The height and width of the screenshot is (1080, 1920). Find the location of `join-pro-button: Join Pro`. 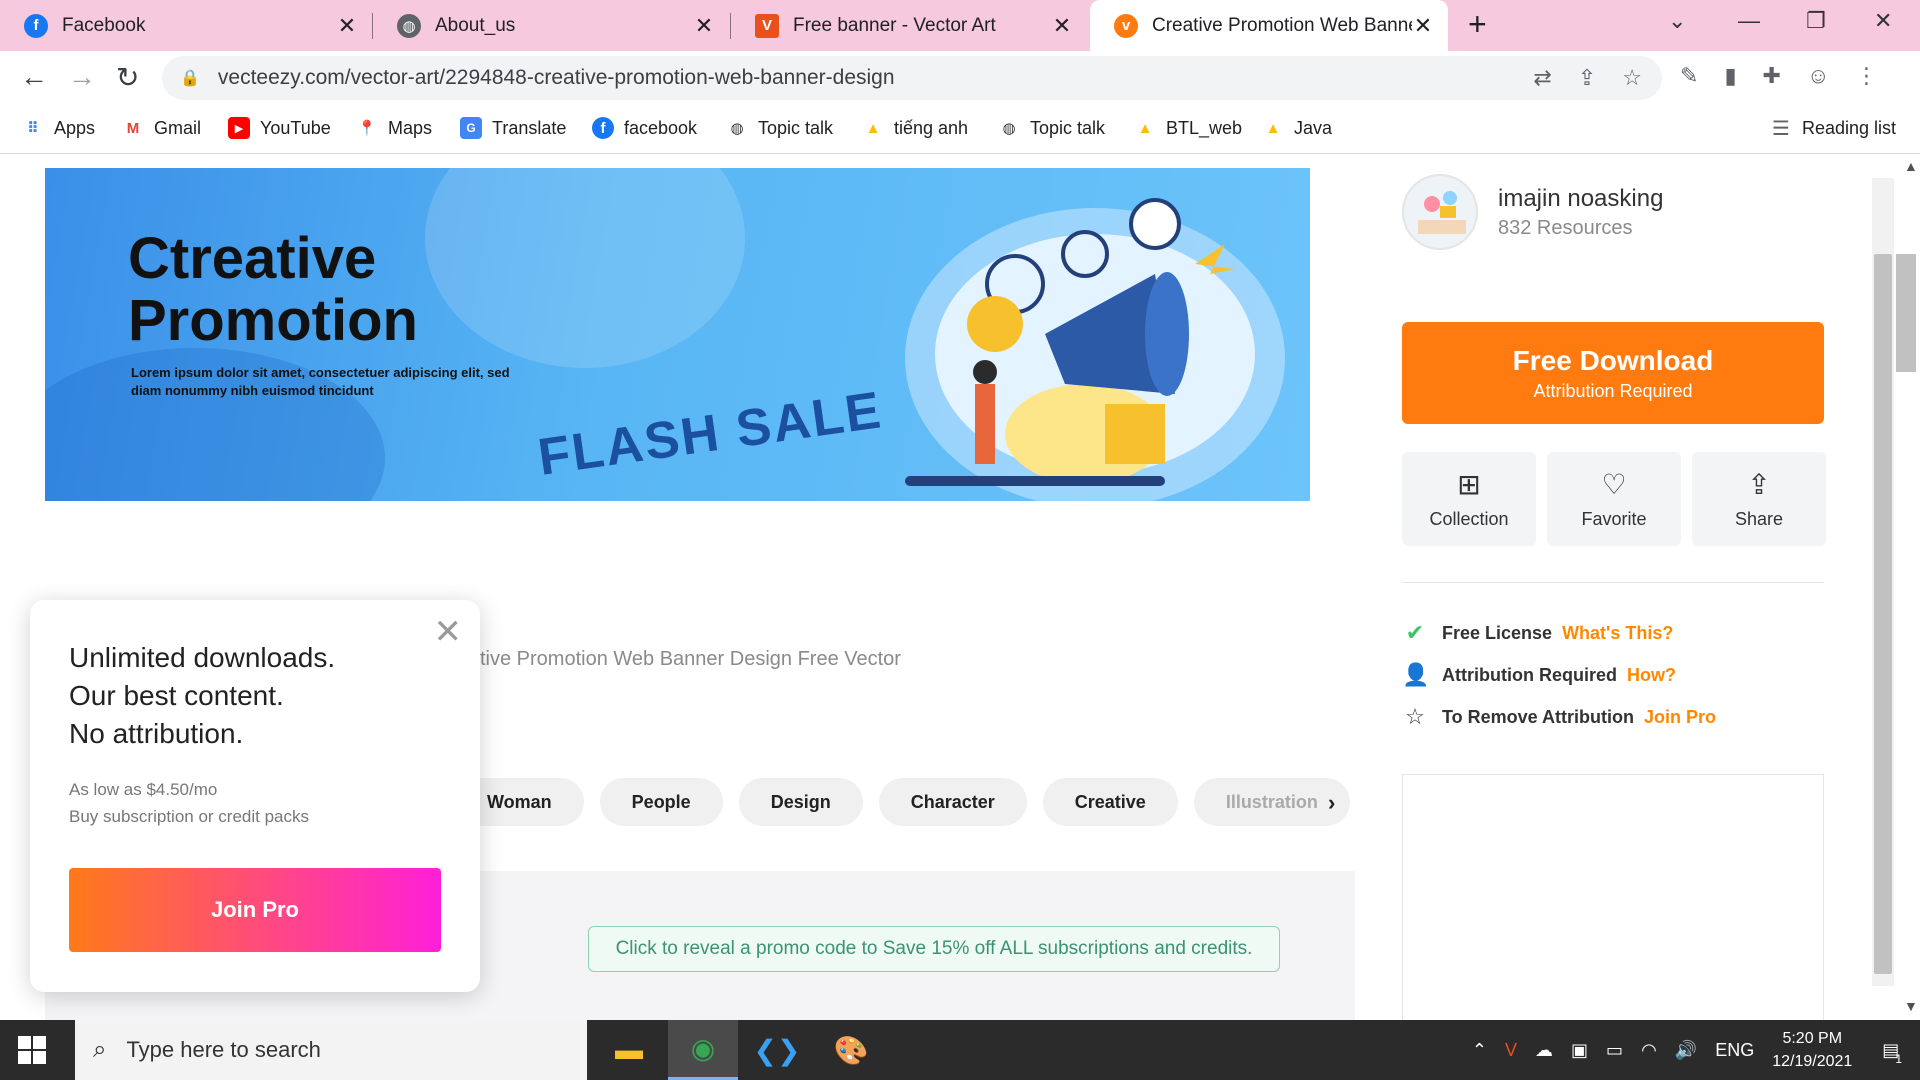

join-pro-button: Join Pro is located at coordinates (255, 910).